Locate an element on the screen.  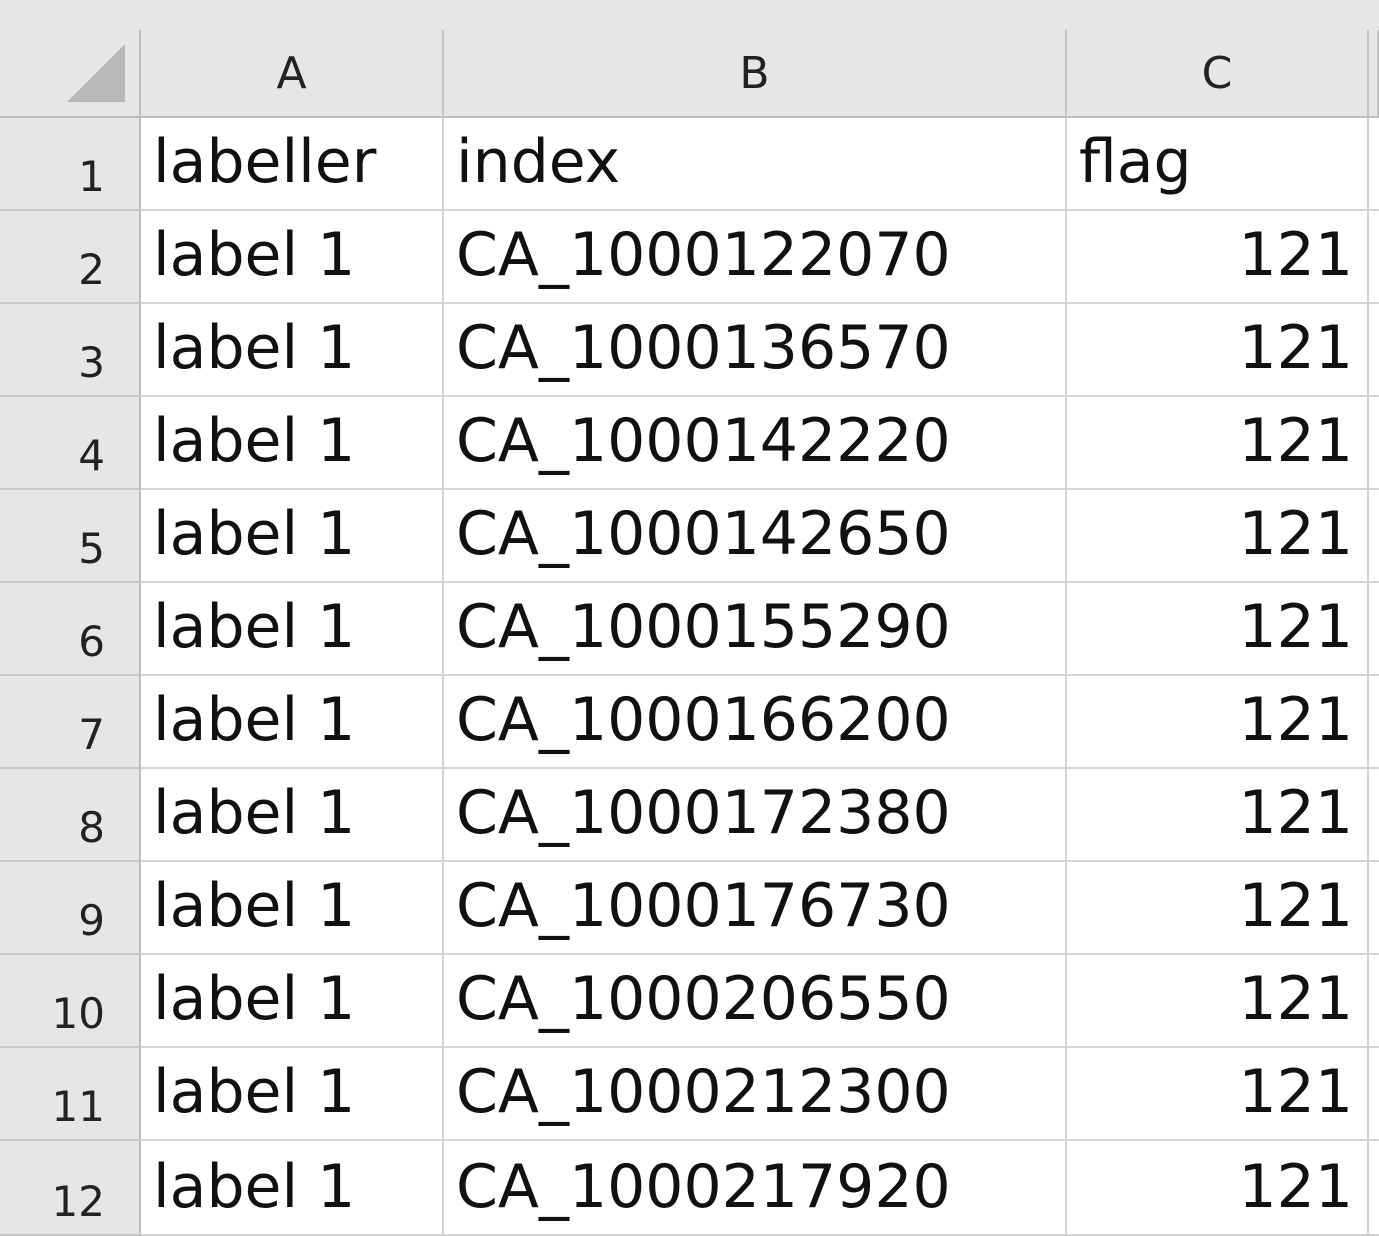
cell-a10: label 1 is located at coordinates (292, 1001).